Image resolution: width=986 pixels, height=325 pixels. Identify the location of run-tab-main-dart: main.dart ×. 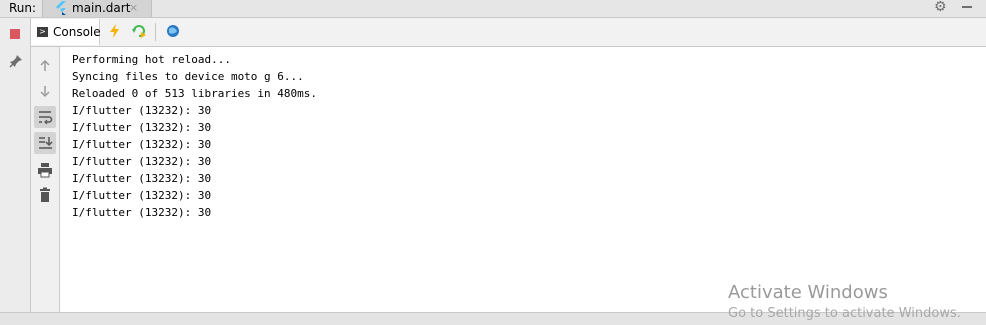
(97, 8).